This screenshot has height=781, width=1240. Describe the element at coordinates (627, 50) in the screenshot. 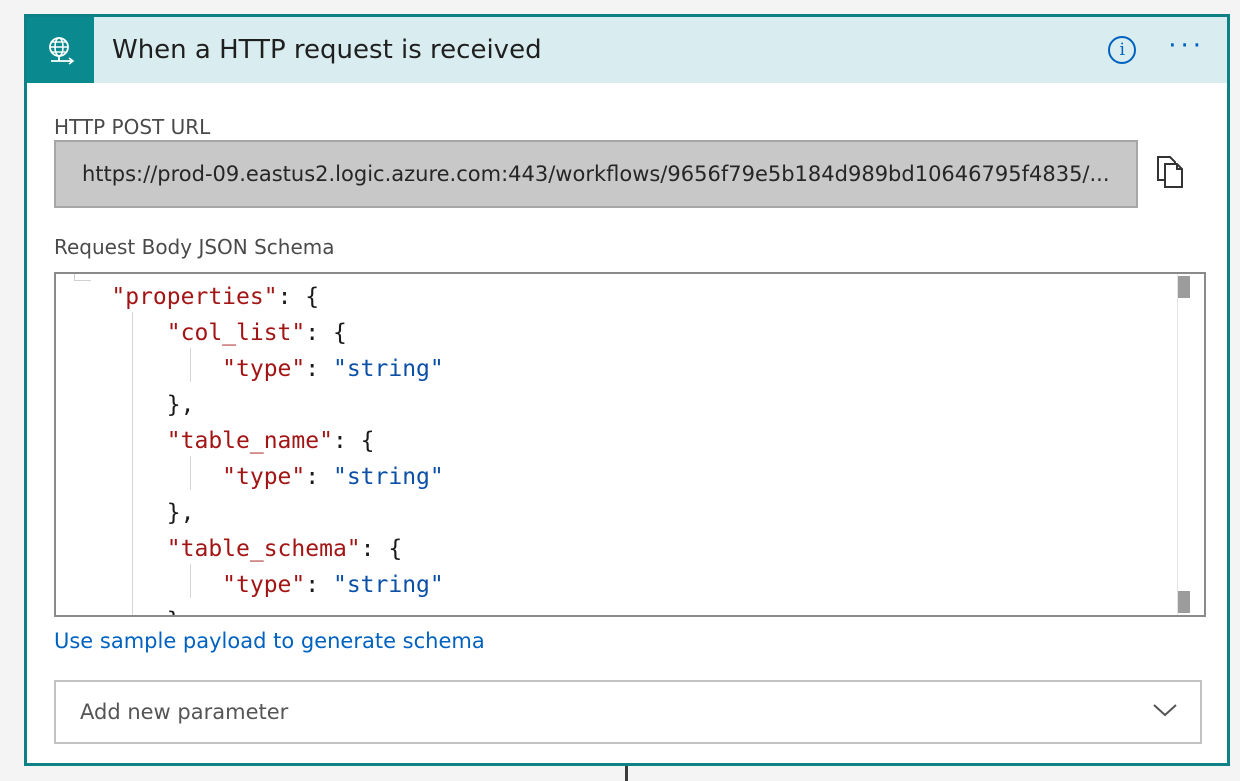

I see `card-header: When a HTTP request is received i ···` at that location.